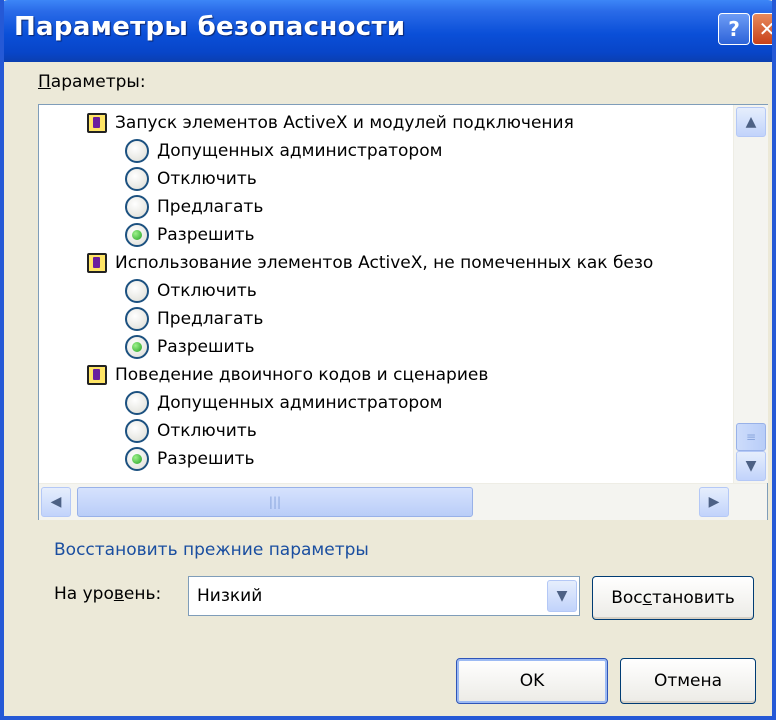 Image resolution: width=776 pixels, height=720 pixels. I want to click on horizontal-scrollbar: ◀ ||| ▶, so click(403, 501).